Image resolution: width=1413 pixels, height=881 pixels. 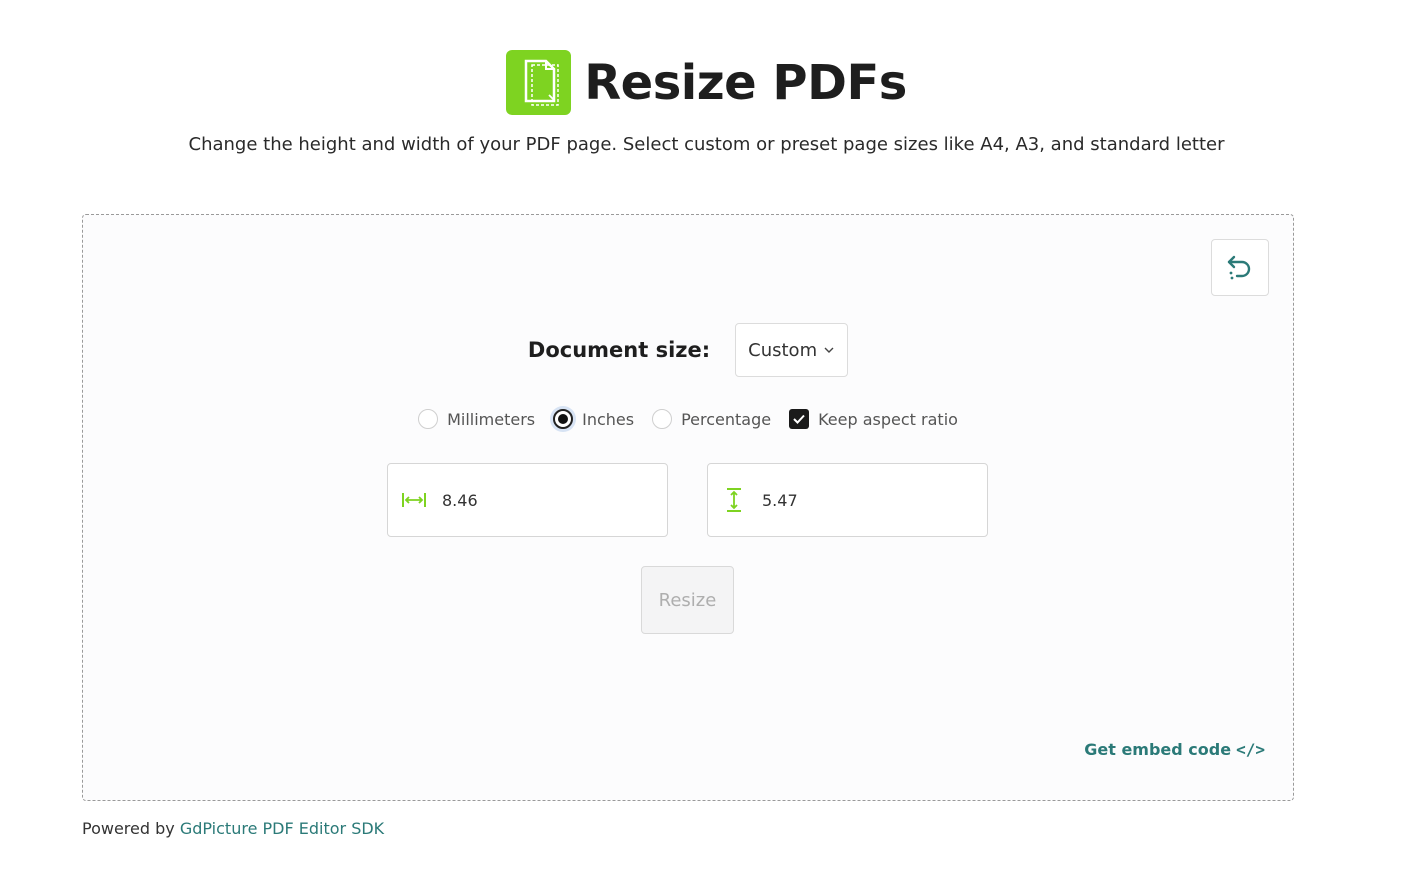 What do you see at coordinates (131, 828) in the screenshot?
I see `footer-prefix: Powered by` at bounding box center [131, 828].